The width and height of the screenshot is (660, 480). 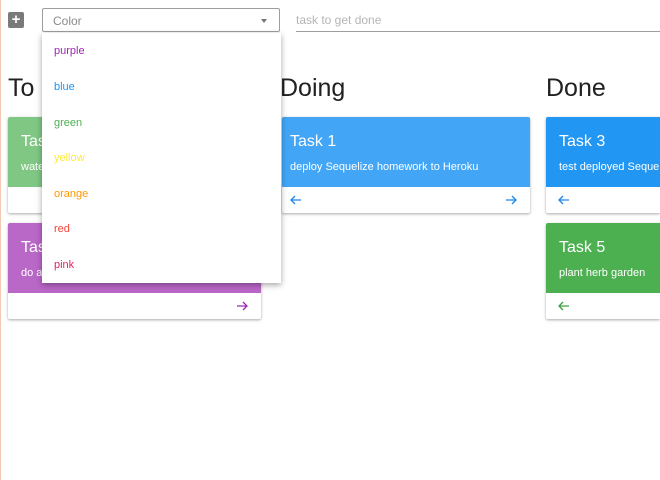 I want to click on color-option-pink: pink, so click(x=64, y=265).